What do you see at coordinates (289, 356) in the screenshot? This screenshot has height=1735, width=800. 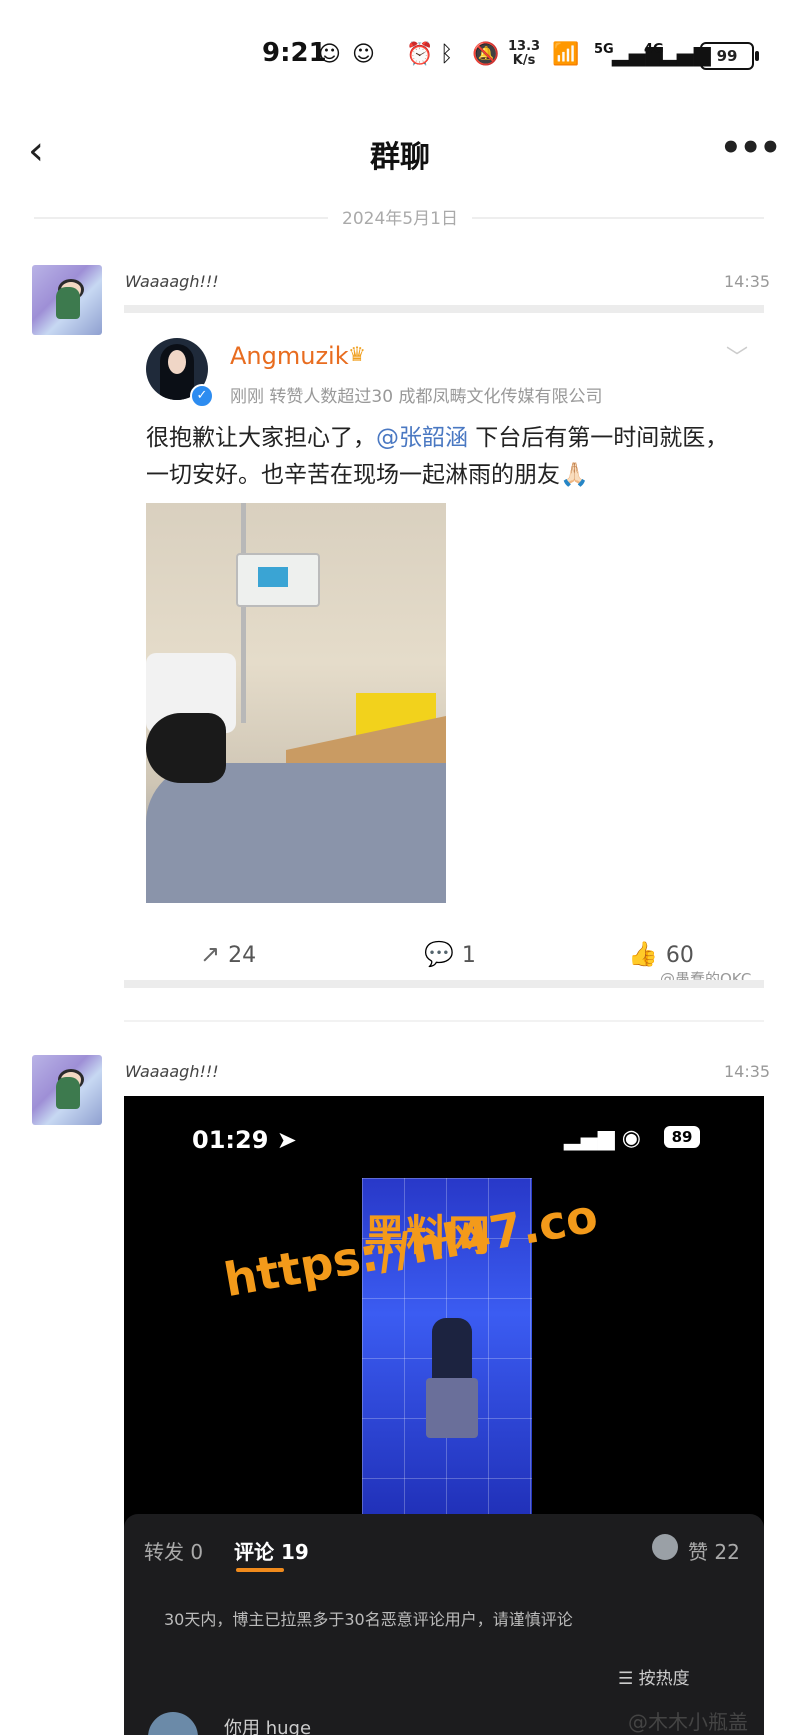 I see `weibo-author-name: Angmuzik` at bounding box center [289, 356].